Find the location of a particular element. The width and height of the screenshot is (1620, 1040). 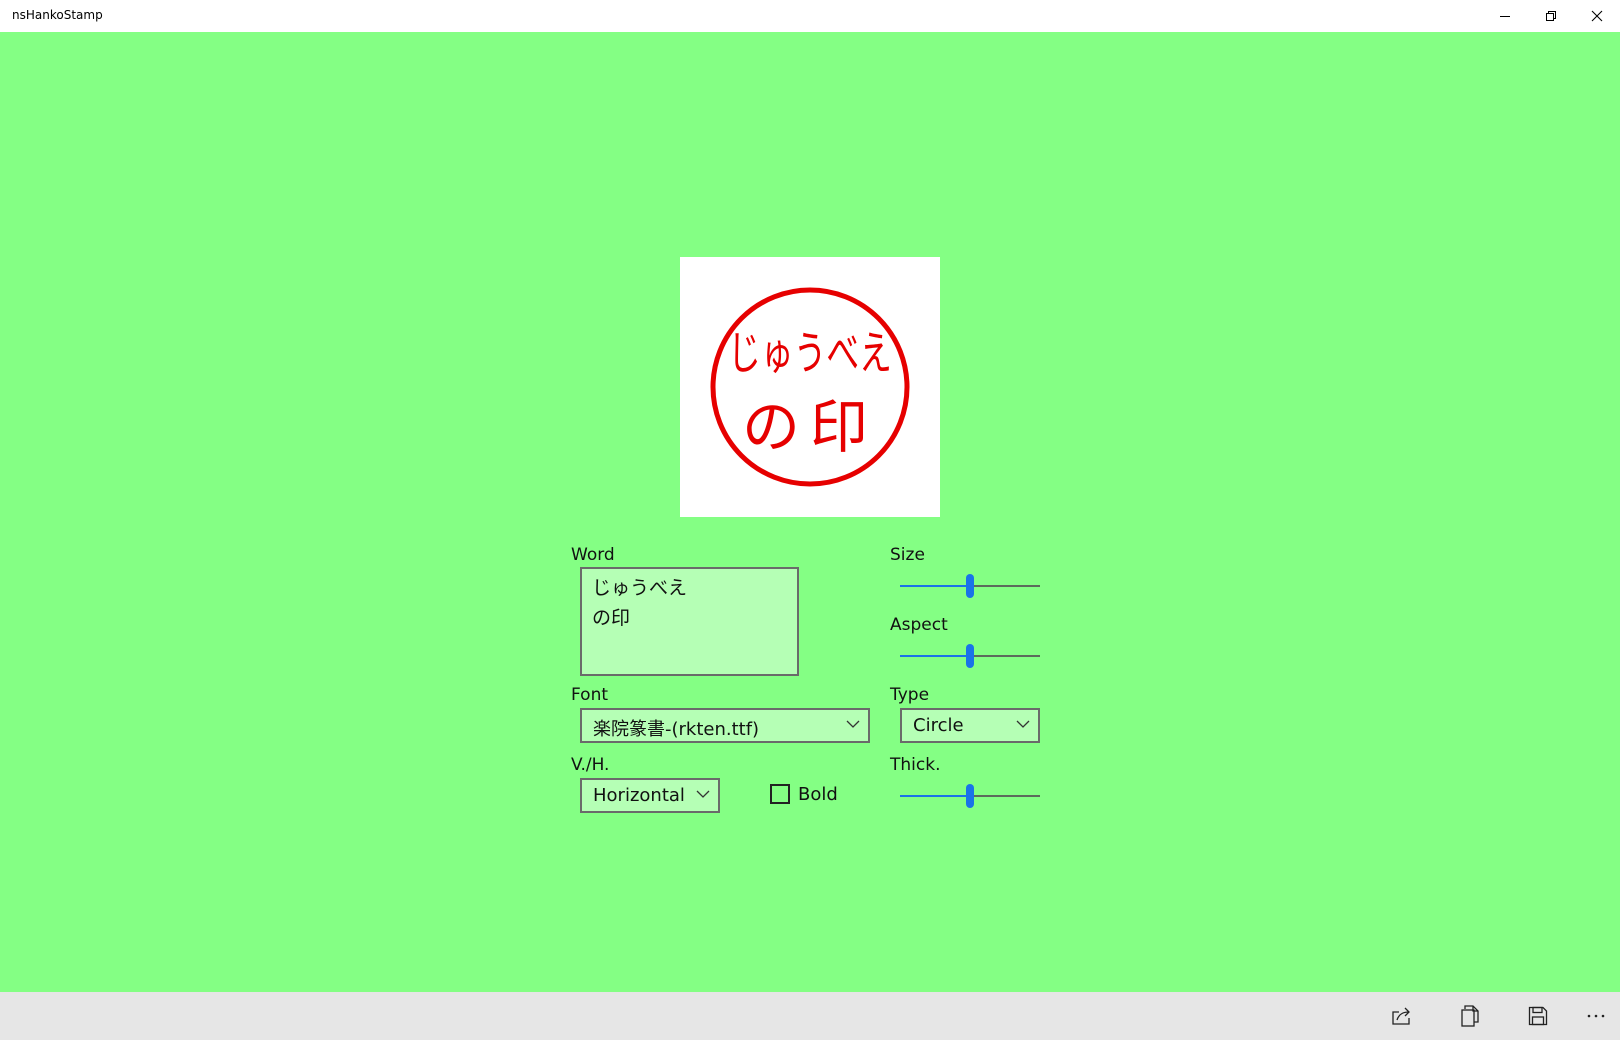

bold-label: Bold is located at coordinates (818, 794).